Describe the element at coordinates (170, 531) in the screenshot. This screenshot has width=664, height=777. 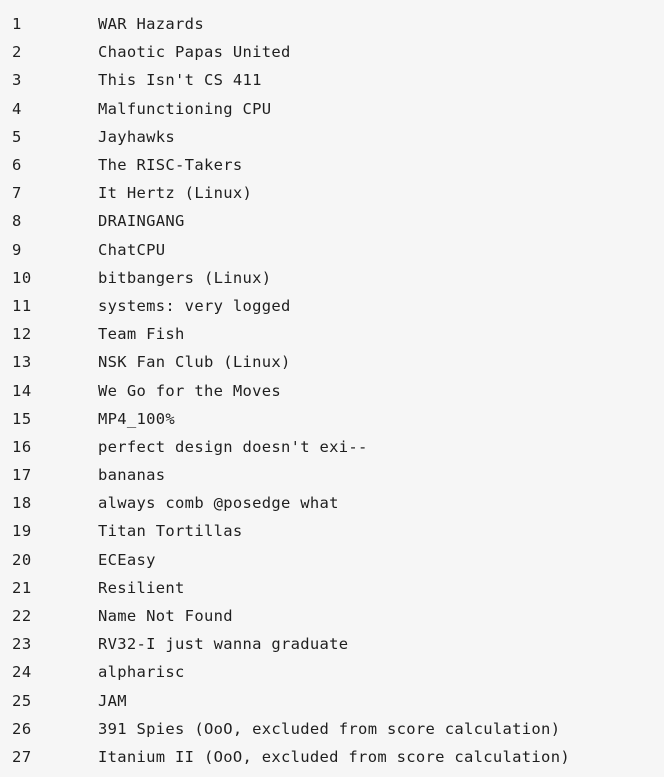
I see `team-name: Titan Tortillas` at that location.